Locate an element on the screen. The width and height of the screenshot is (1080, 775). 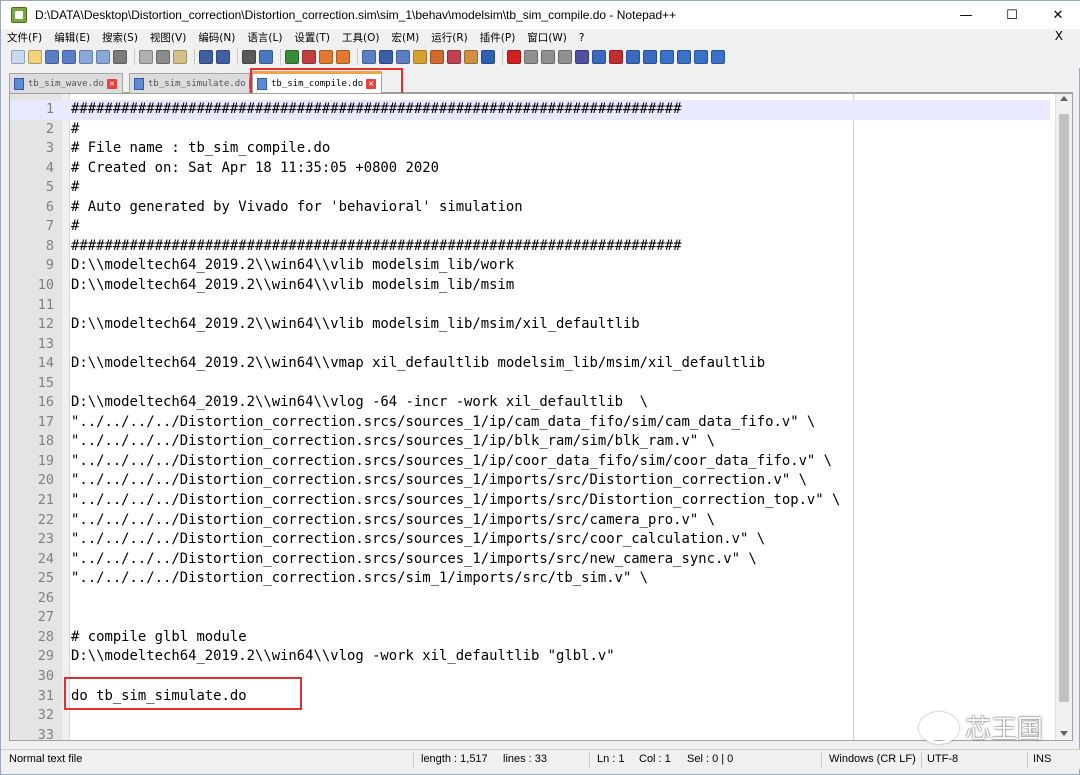
monitor-icon is located at coordinates (488, 57).